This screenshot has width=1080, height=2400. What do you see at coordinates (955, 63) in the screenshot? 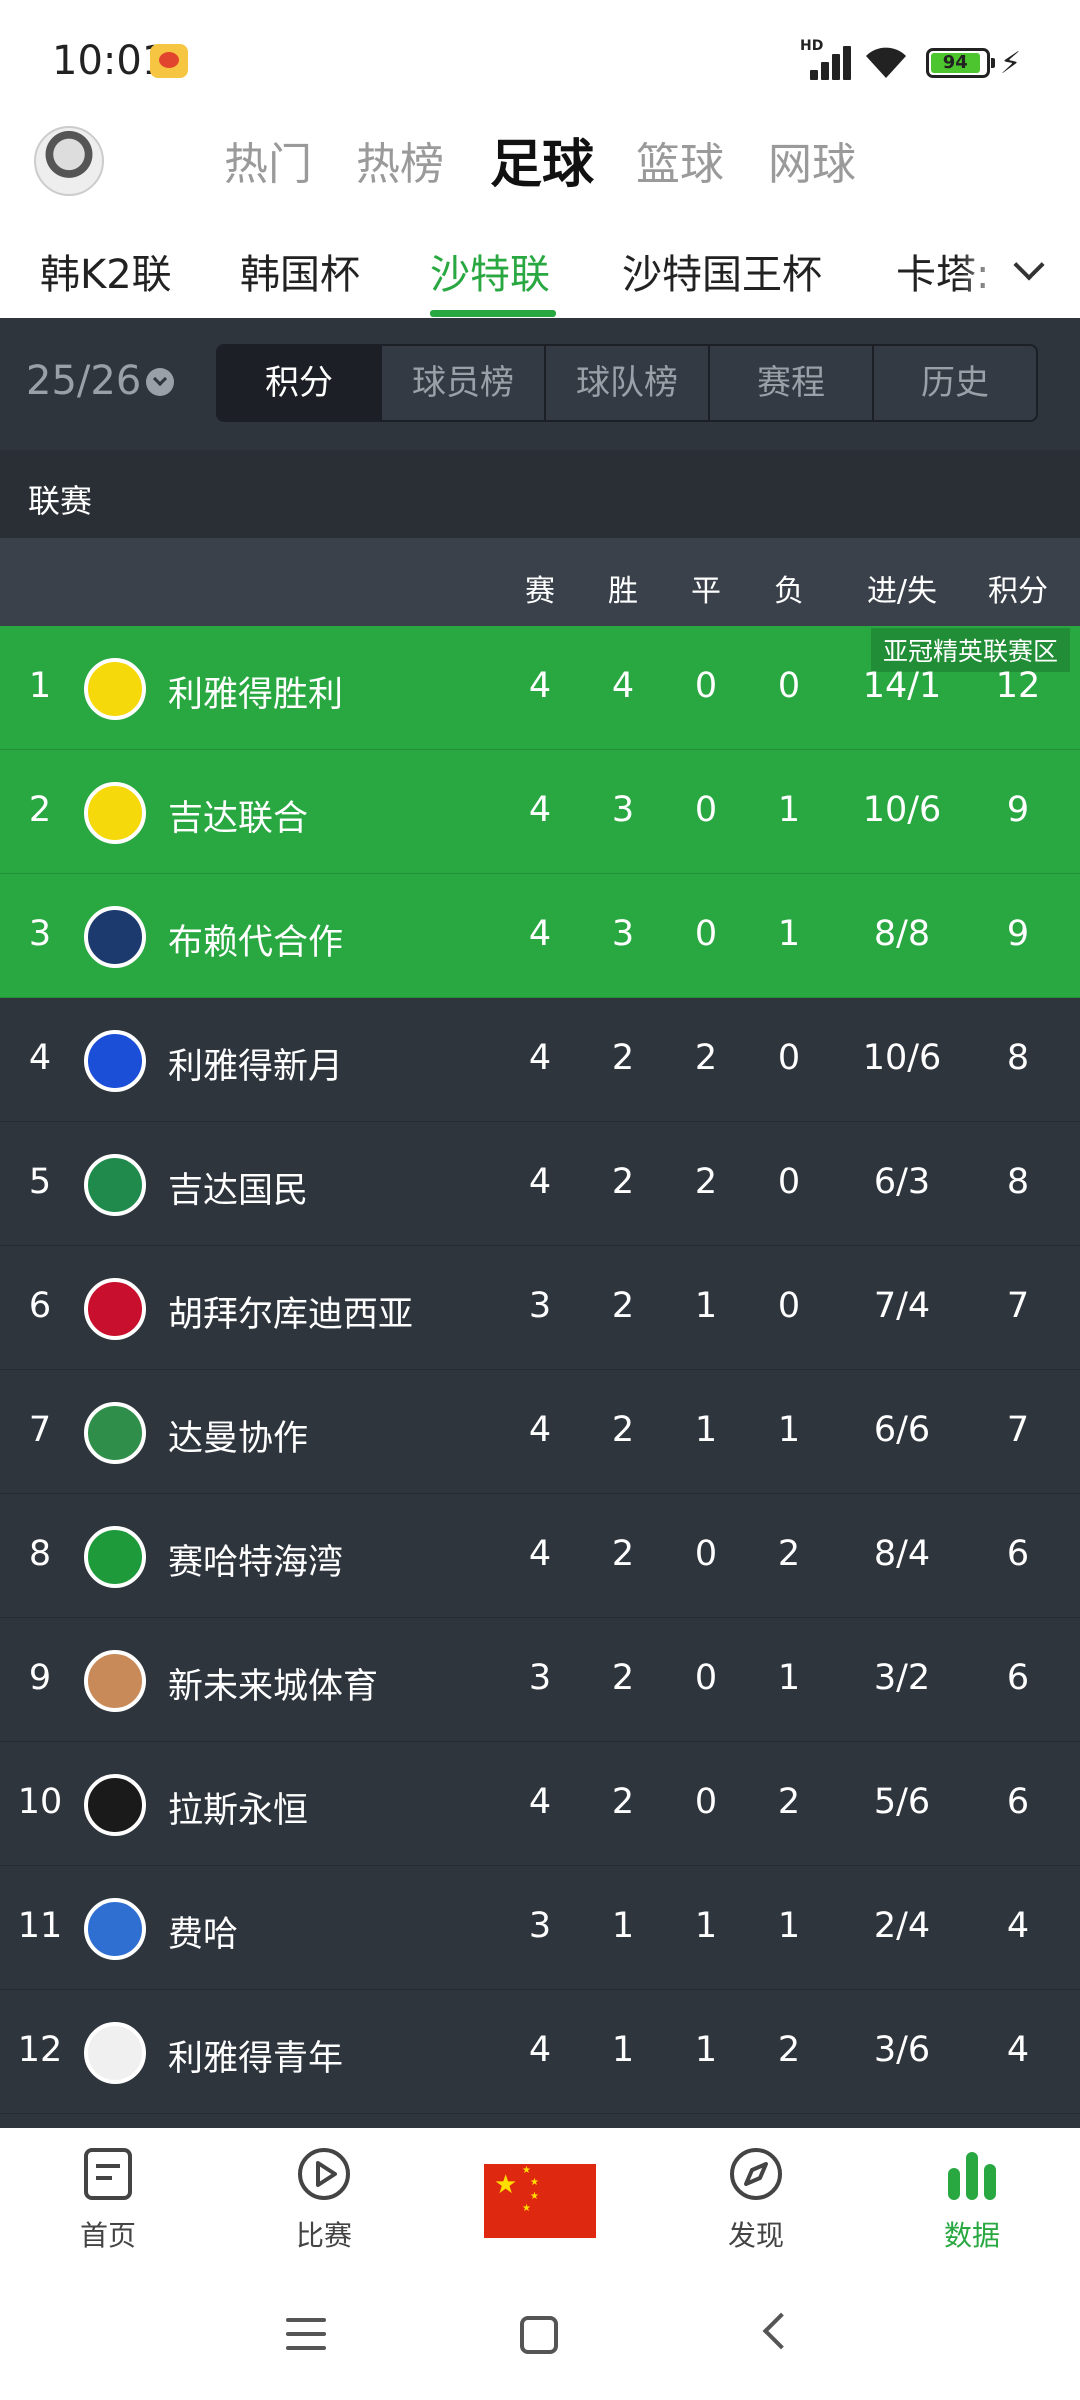
I see `battery-level: 94` at bounding box center [955, 63].